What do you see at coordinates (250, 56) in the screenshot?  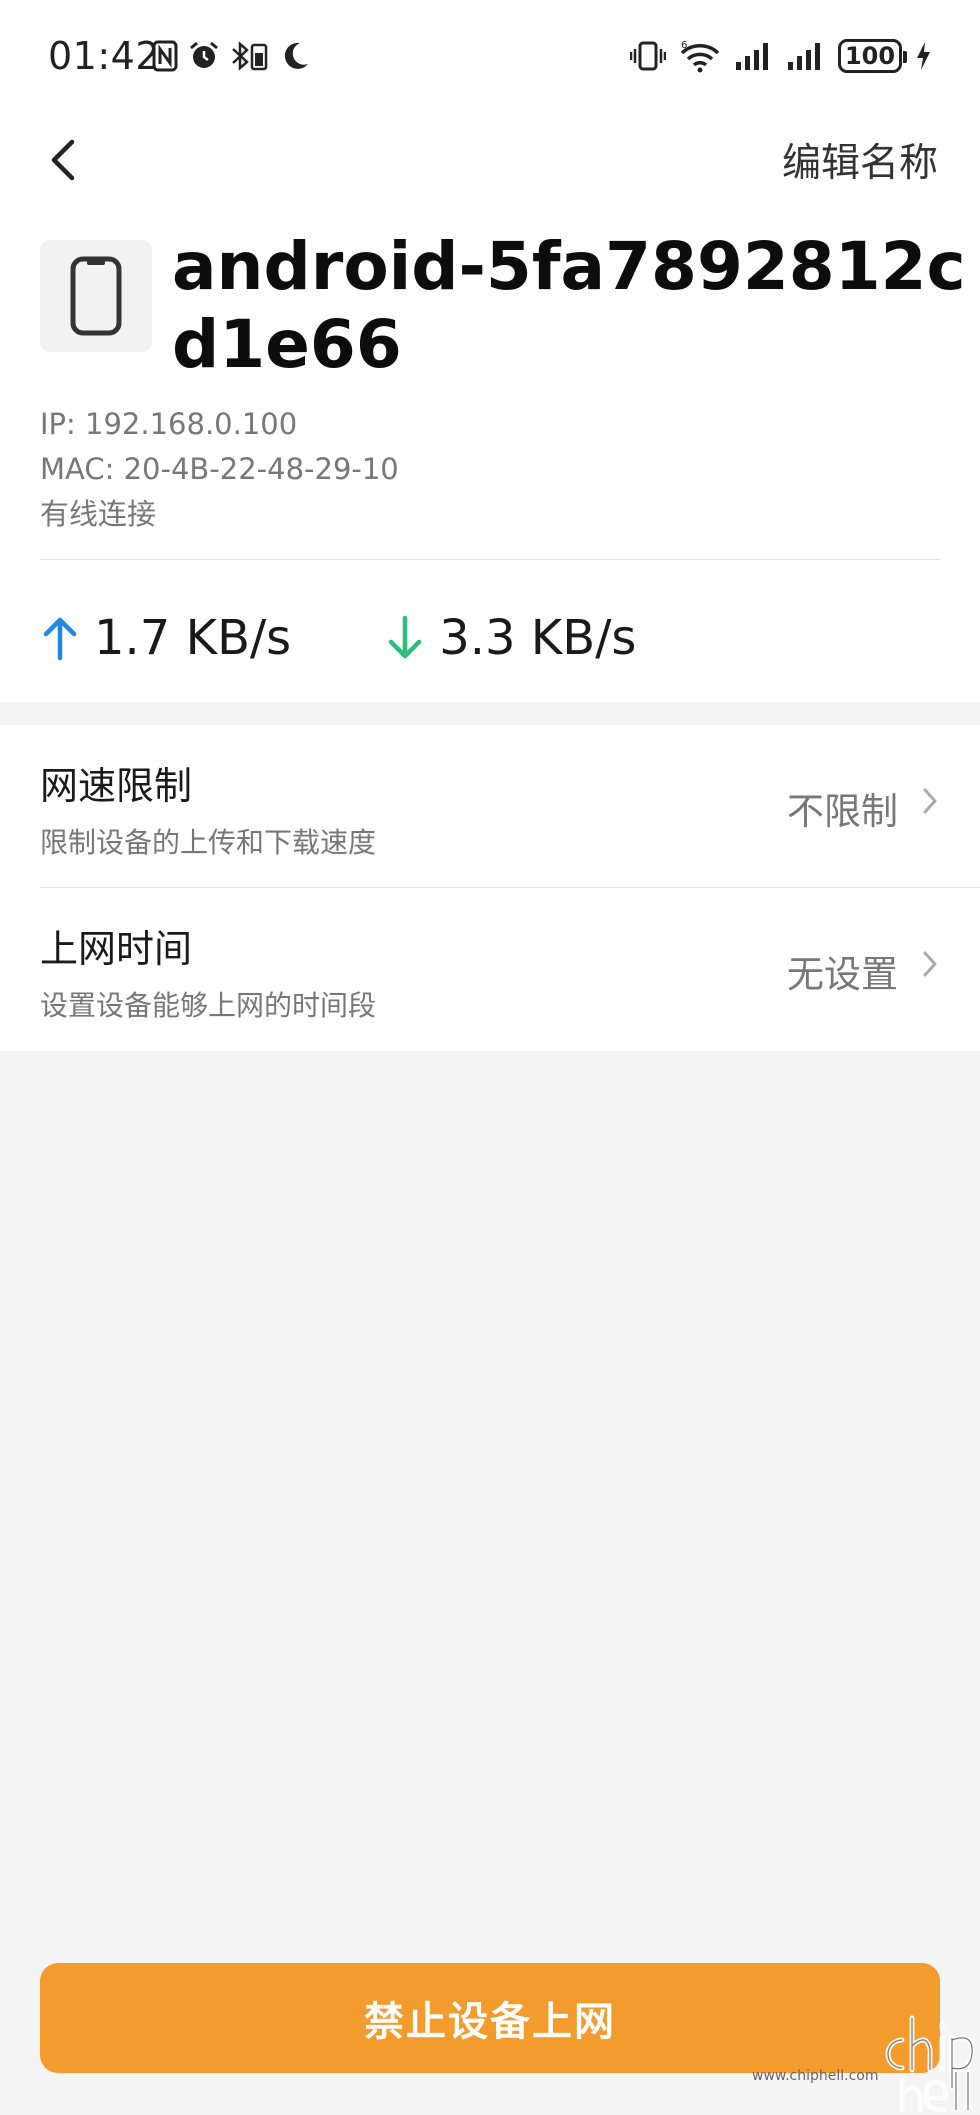 I see `bluetooth-battery-icon` at bounding box center [250, 56].